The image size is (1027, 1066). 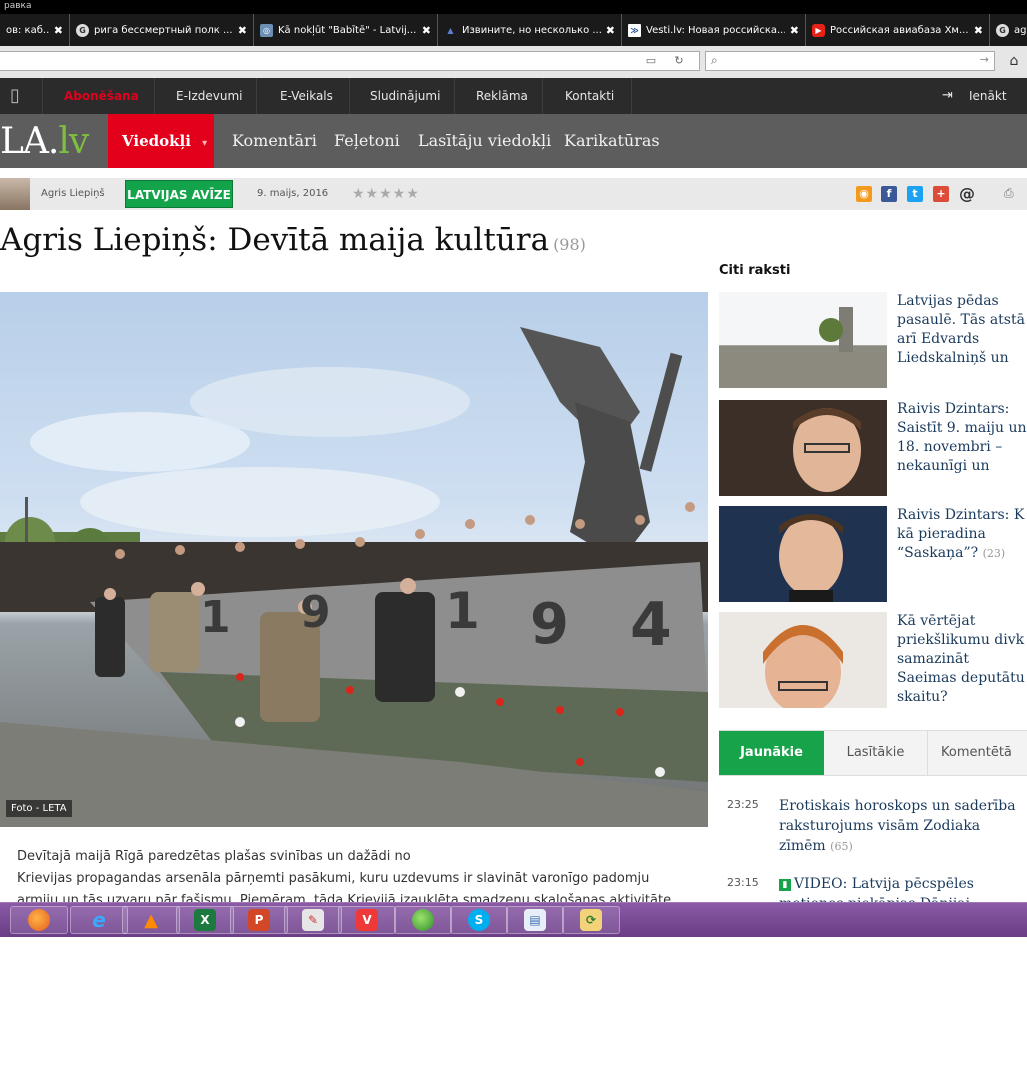 I want to click on taskbar-firefox, so click(x=39, y=920).